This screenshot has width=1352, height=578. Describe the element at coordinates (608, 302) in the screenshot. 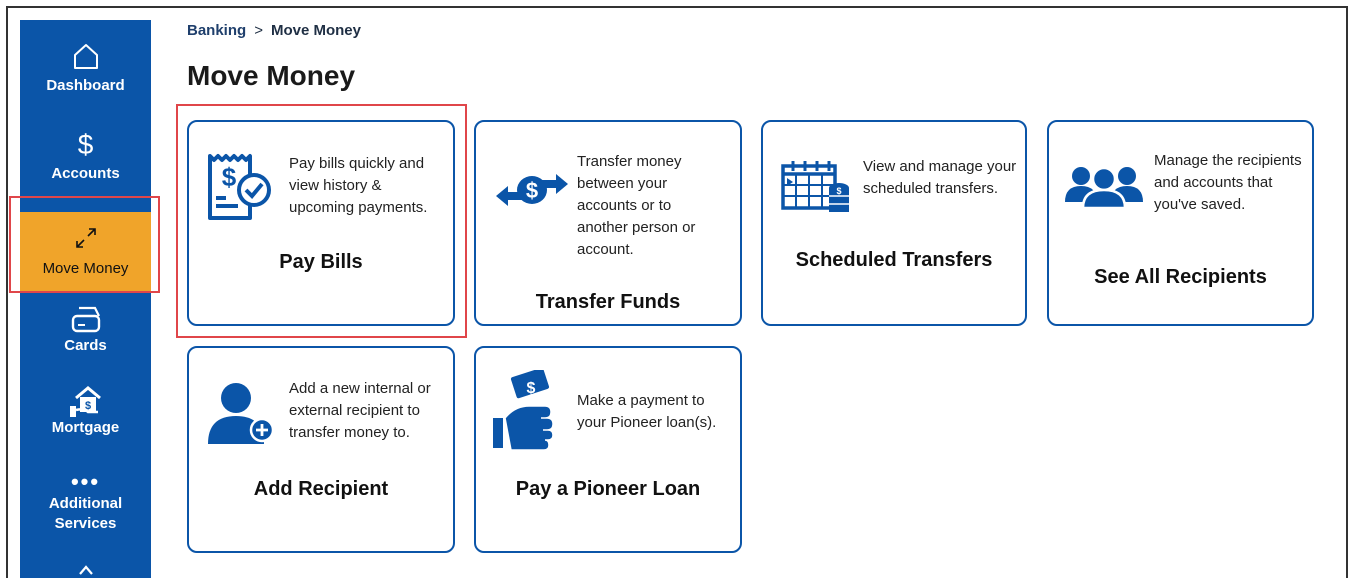

I see `card-title: Transfer Funds` at that location.